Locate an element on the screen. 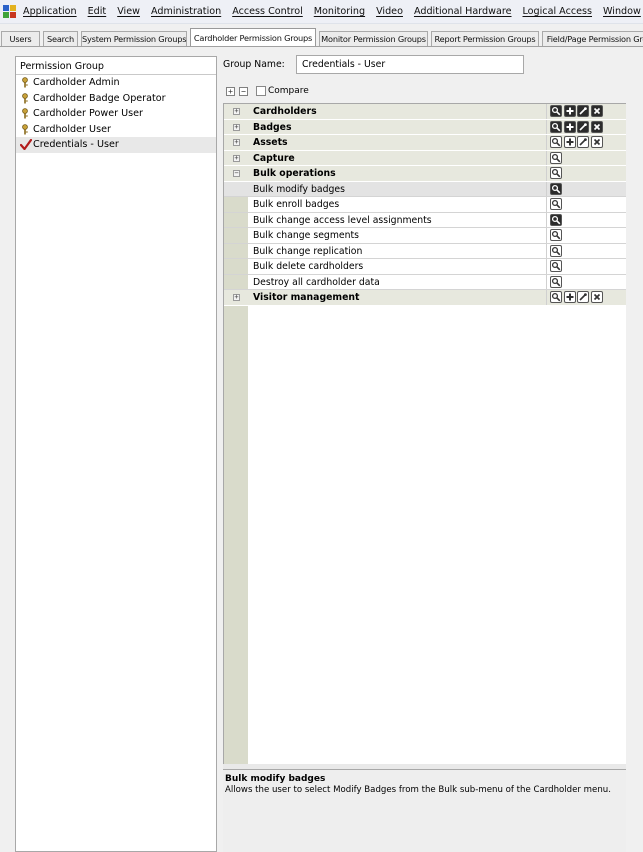 The width and height of the screenshot is (643, 852). tree-row-label: Bulk change replication is located at coordinates (308, 251).